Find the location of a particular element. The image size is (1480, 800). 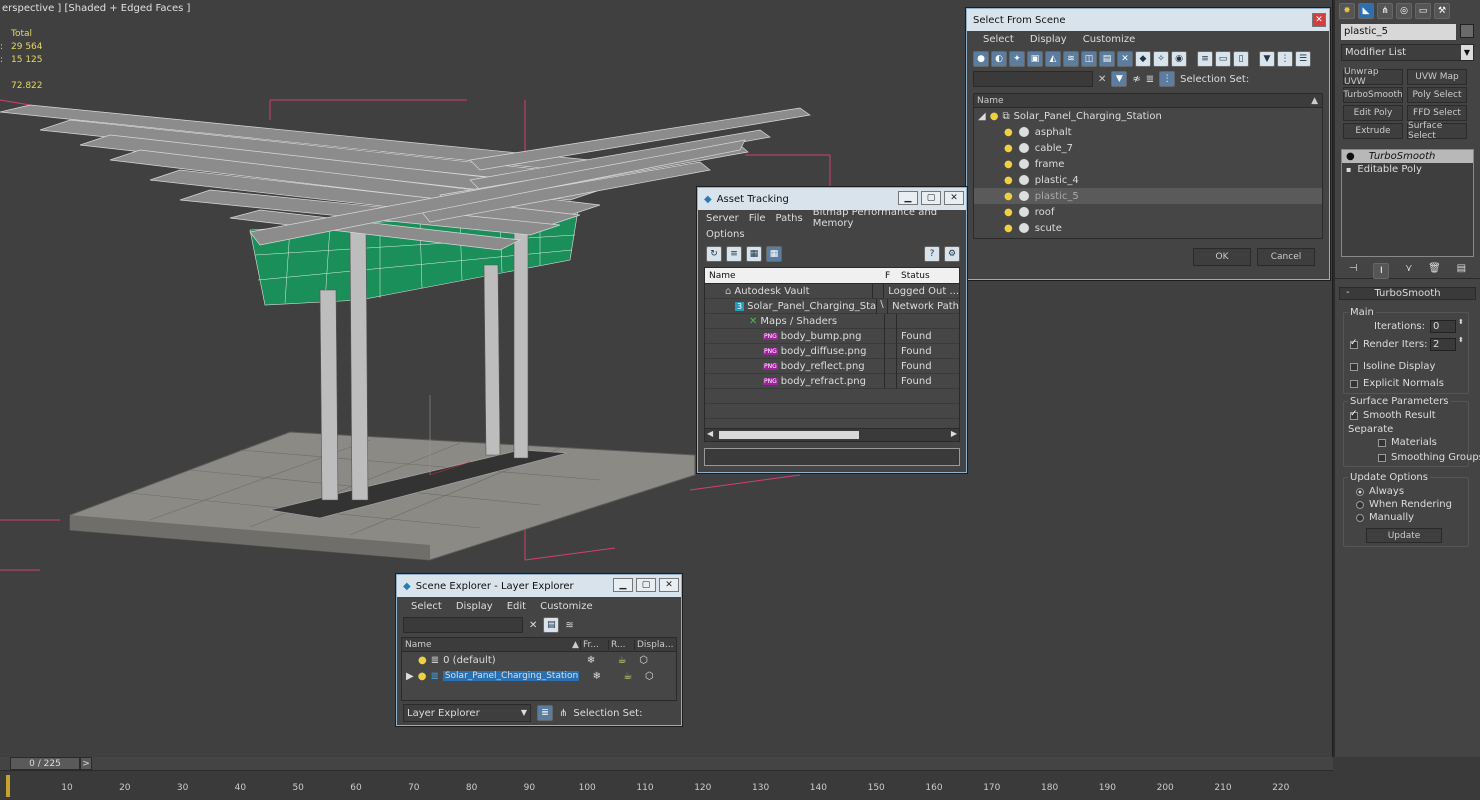

teapot-icon: ☕ is located at coordinates (628, 676).